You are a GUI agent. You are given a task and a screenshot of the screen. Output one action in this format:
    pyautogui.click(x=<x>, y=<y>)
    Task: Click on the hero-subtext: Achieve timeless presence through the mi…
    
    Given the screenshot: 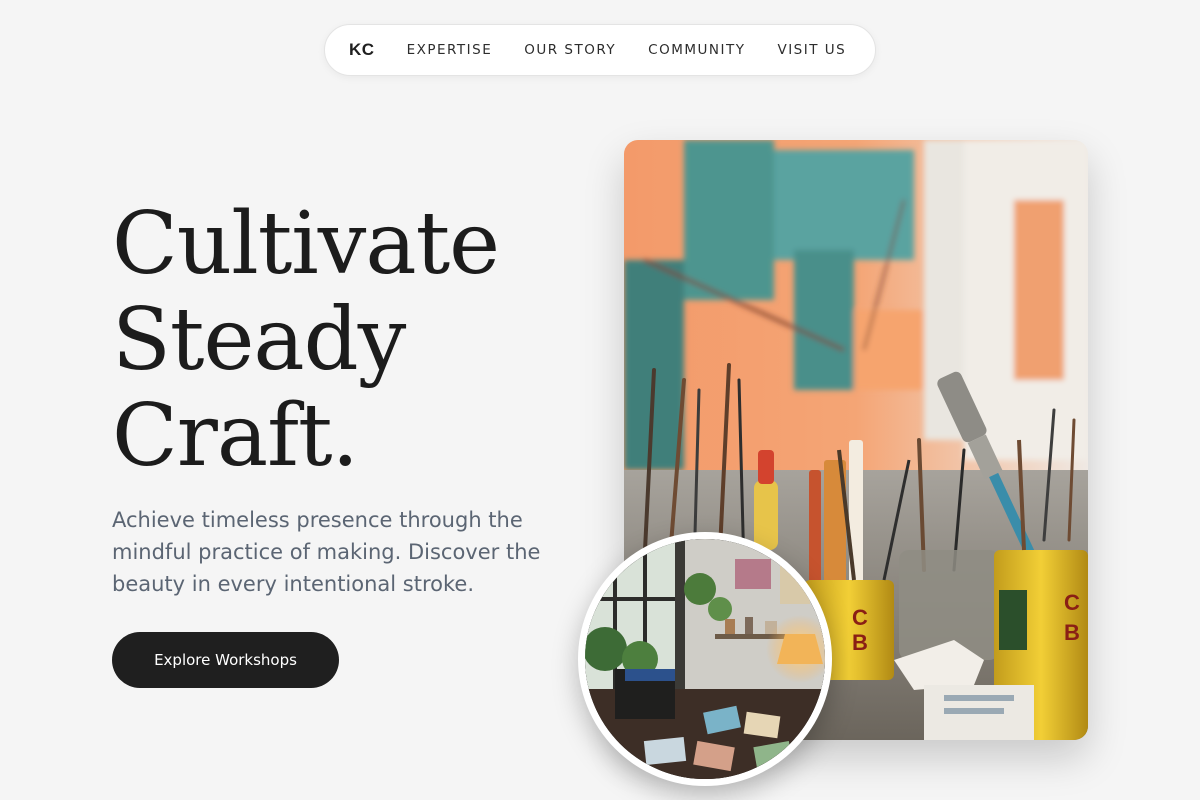 What is the action you would take?
    pyautogui.click(x=326, y=552)
    